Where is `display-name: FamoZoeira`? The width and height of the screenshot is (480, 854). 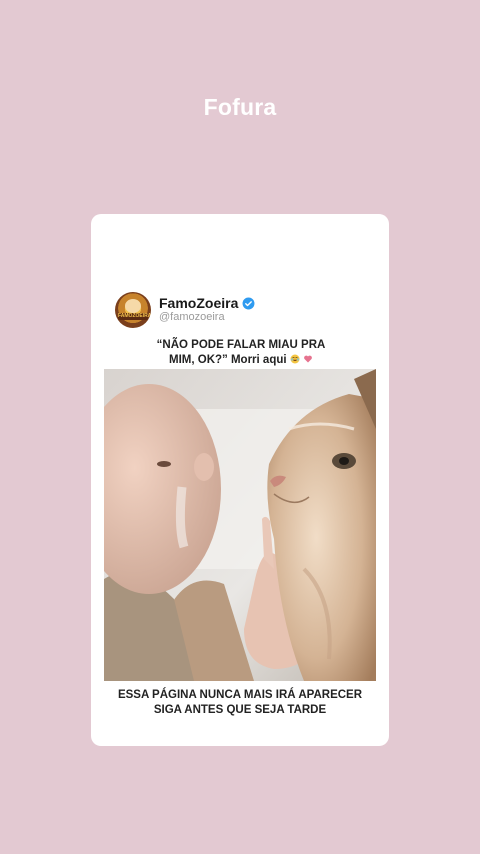
display-name: FamoZoeira is located at coordinates (198, 303).